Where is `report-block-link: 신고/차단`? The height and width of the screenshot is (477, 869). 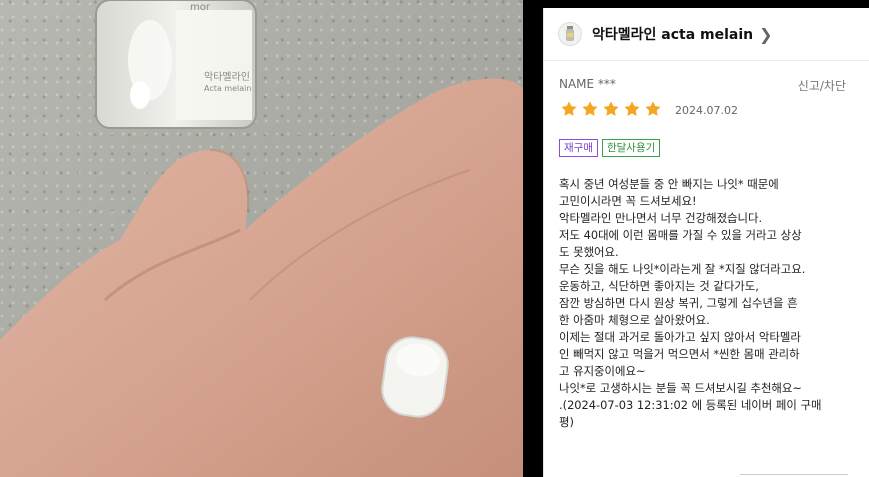 report-block-link: 신고/차단 is located at coordinates (822, 85).